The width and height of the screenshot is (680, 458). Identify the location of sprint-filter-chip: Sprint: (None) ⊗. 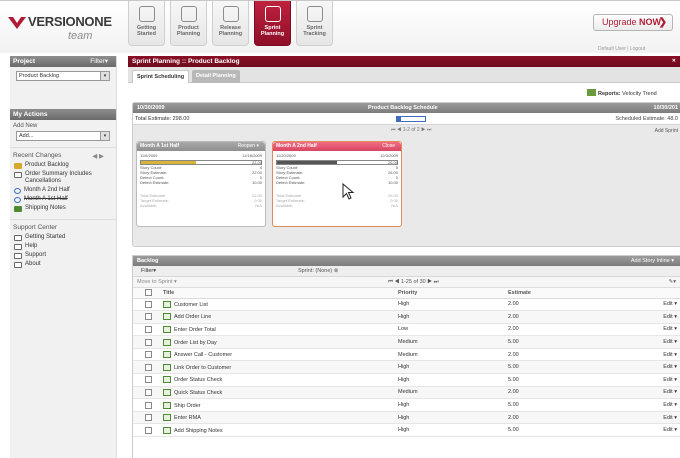
(318, 271).